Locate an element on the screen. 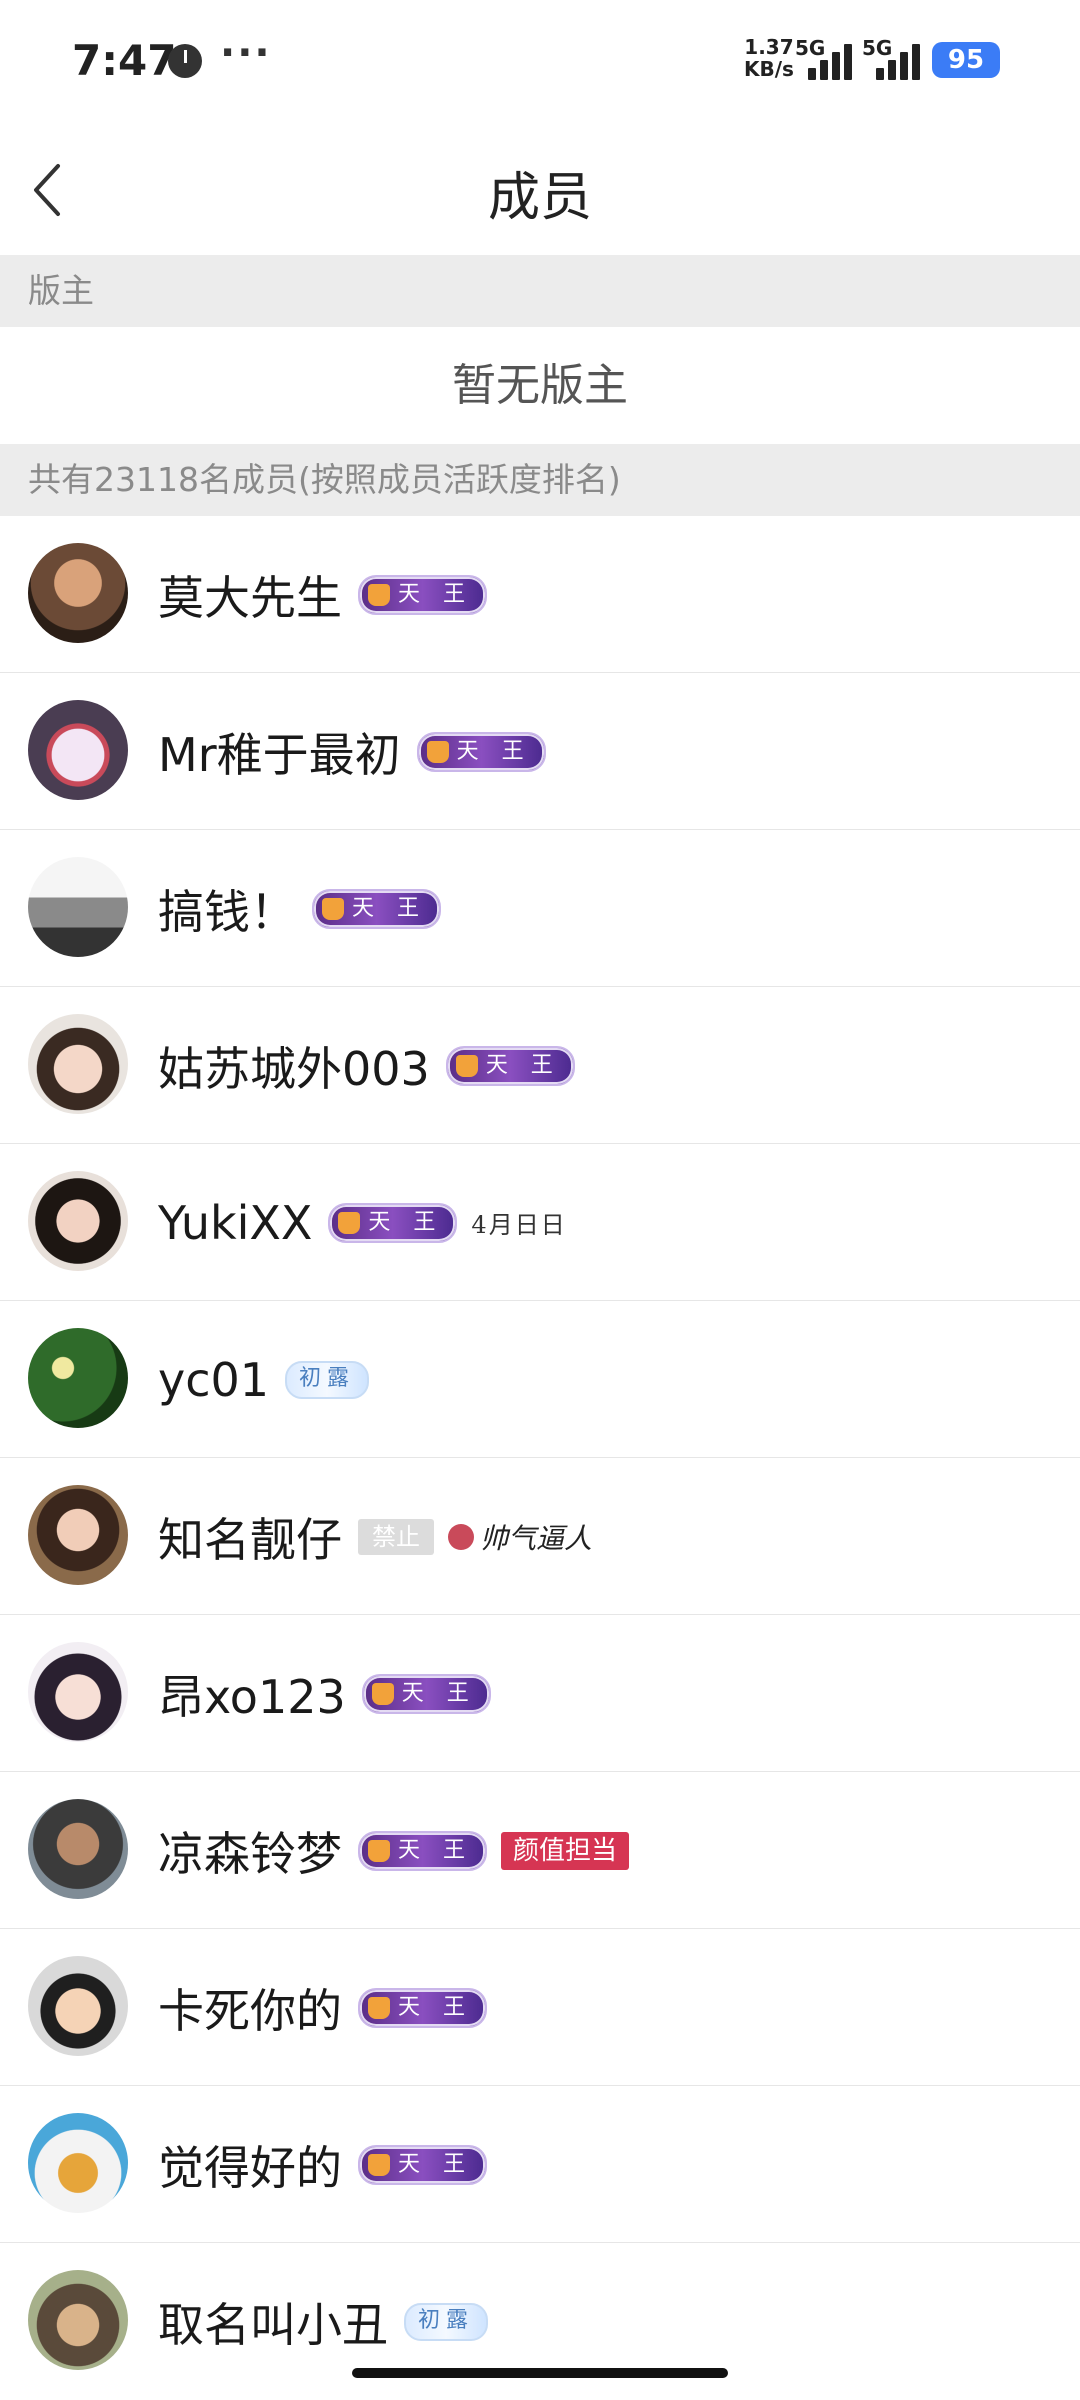 This screenshot has width=1080, height=2400. member-name: 莫大先生 is located at coordinates (250, 595).